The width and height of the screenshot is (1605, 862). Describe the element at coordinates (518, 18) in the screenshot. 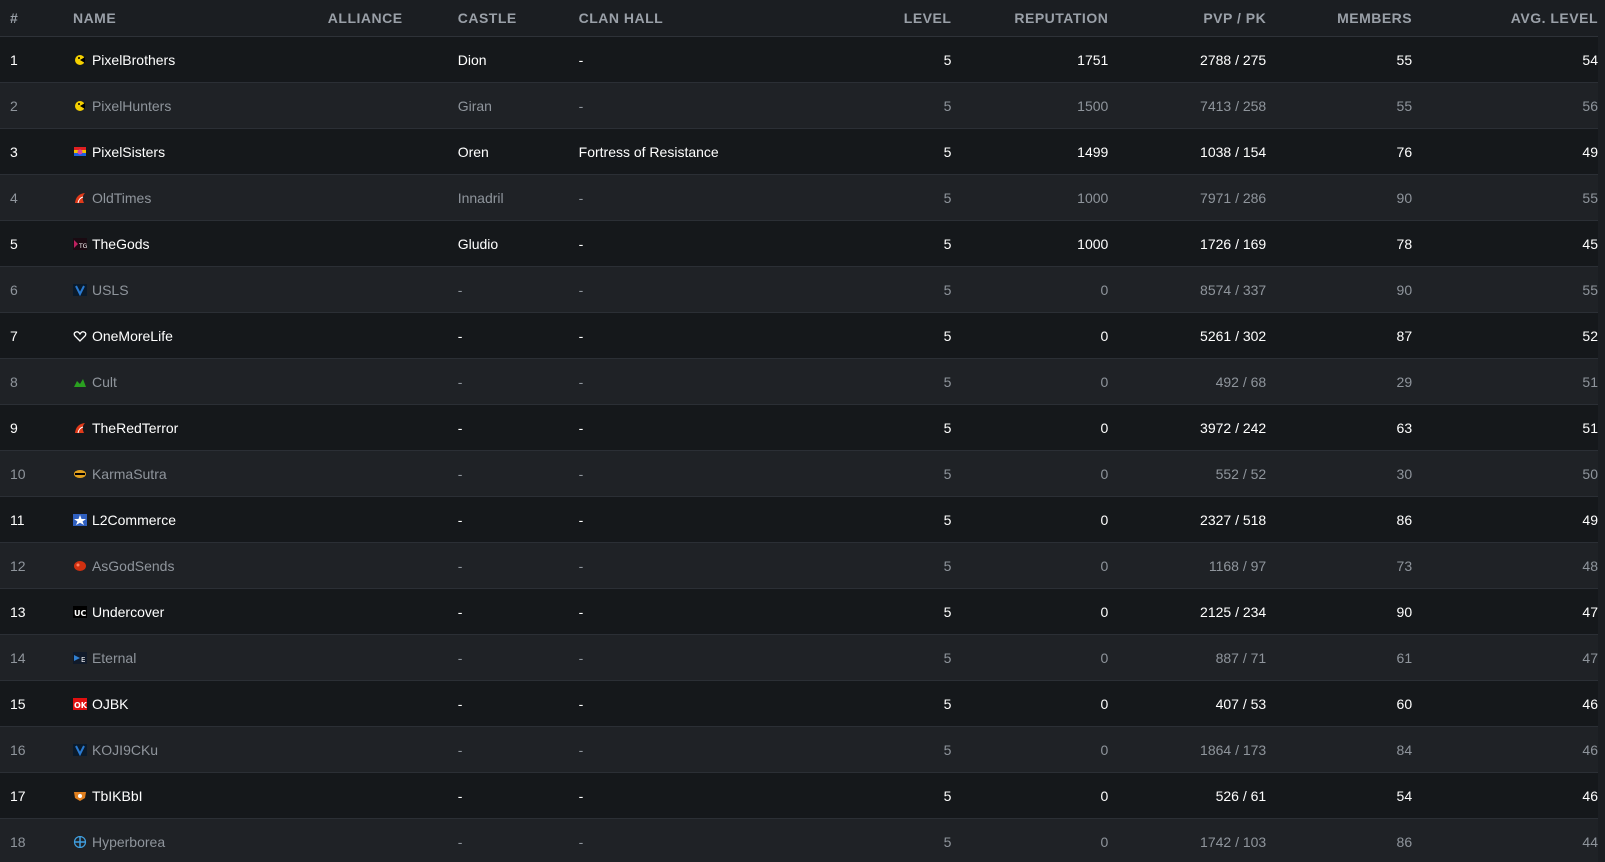

I see `column-header-castle: CASTLE` at that location.